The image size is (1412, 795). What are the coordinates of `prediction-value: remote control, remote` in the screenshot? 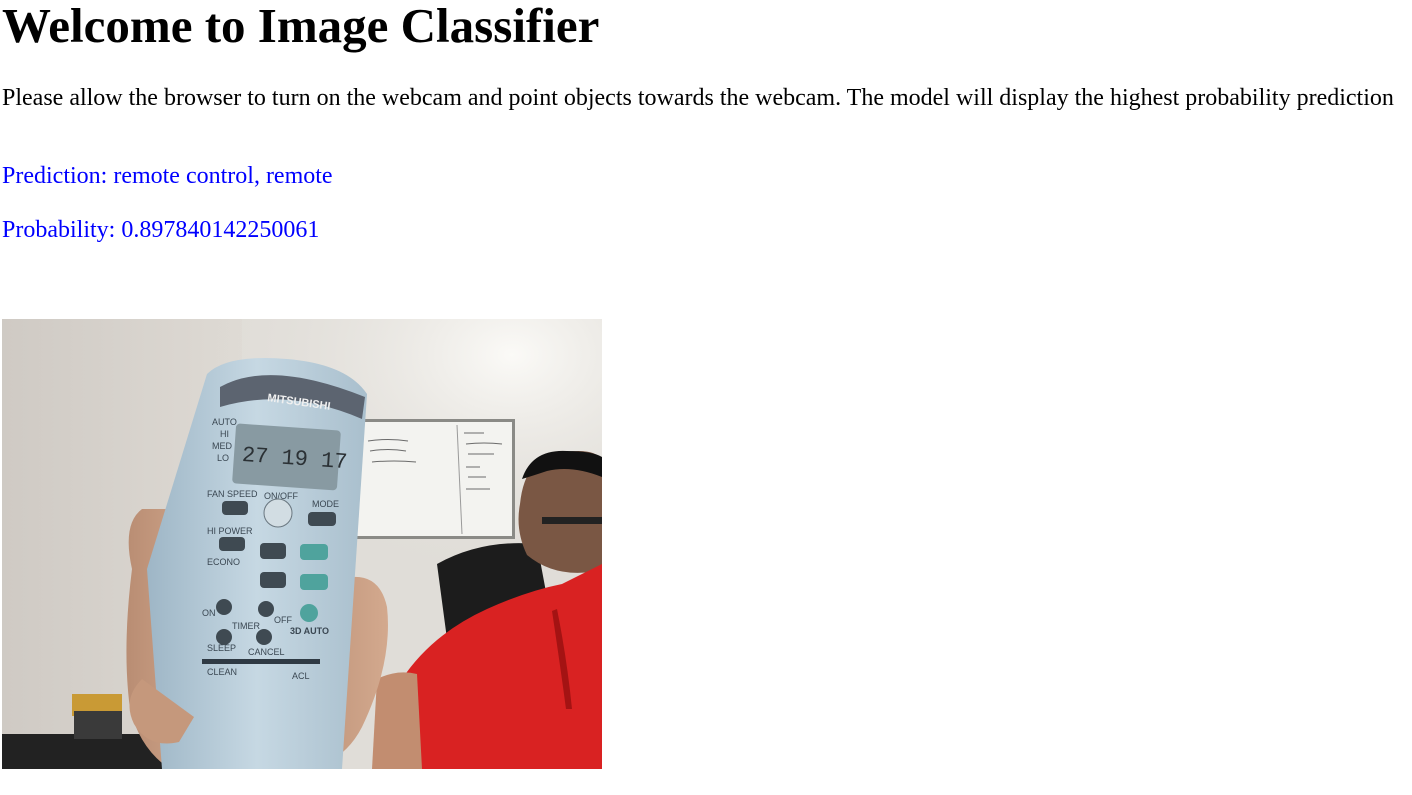 It's located at (223, 176).